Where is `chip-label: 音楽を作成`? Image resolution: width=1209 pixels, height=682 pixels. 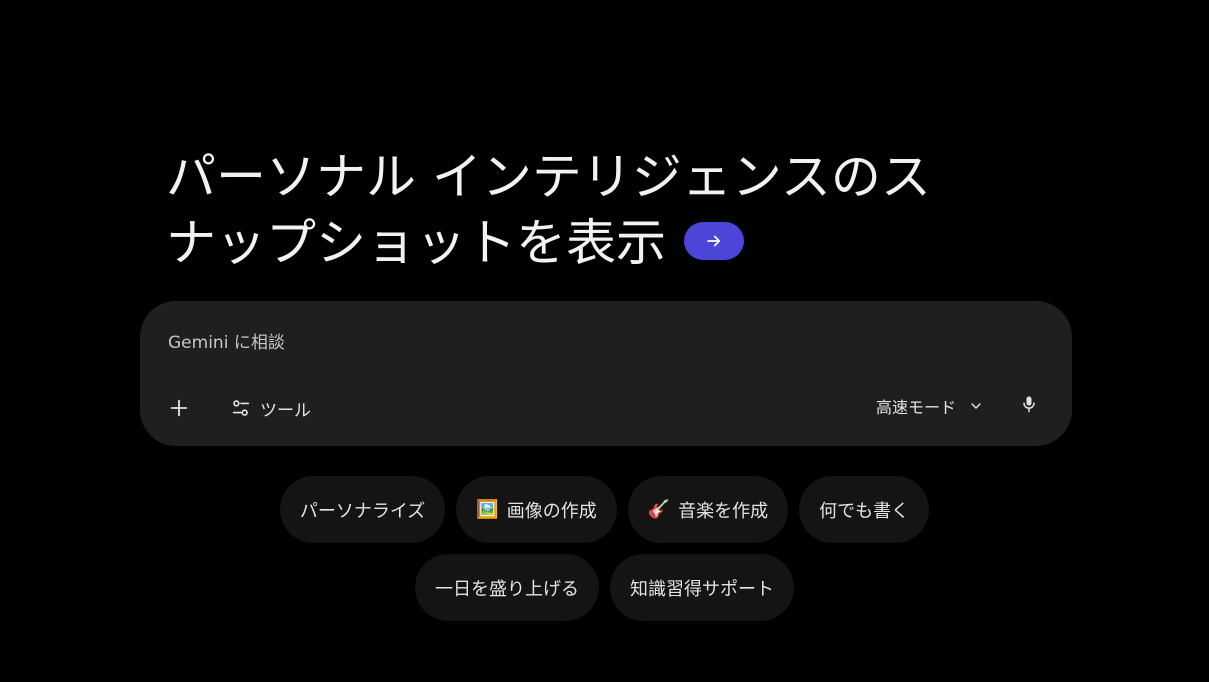 chip-label: 音楽を作成 is located at coordinates (723, 511).